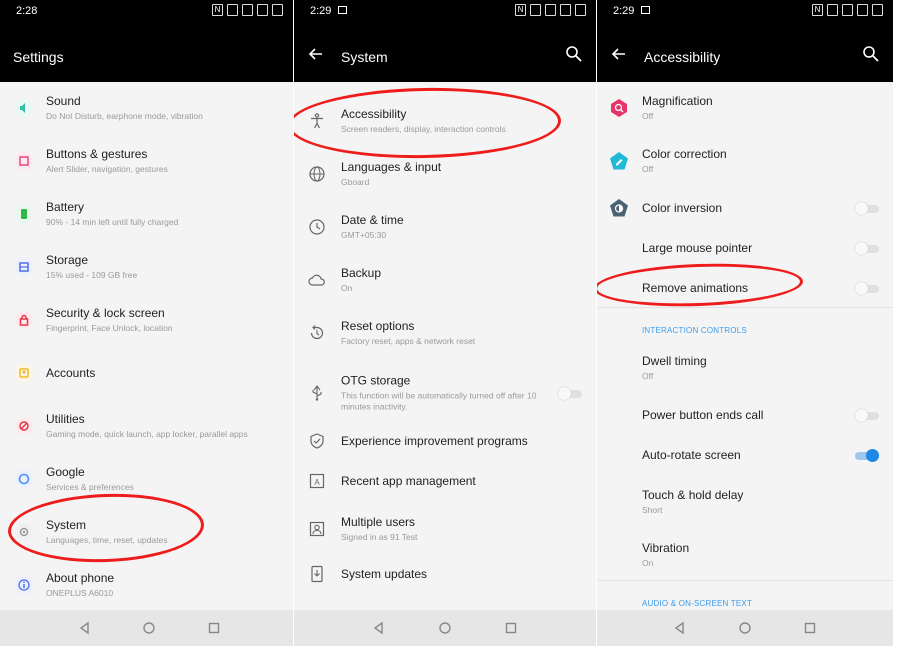  What do you see at coordinates (90, 487) in the screenshot?
I see `item-subtitle: Services & preferences` at bounding box center [90, 487].